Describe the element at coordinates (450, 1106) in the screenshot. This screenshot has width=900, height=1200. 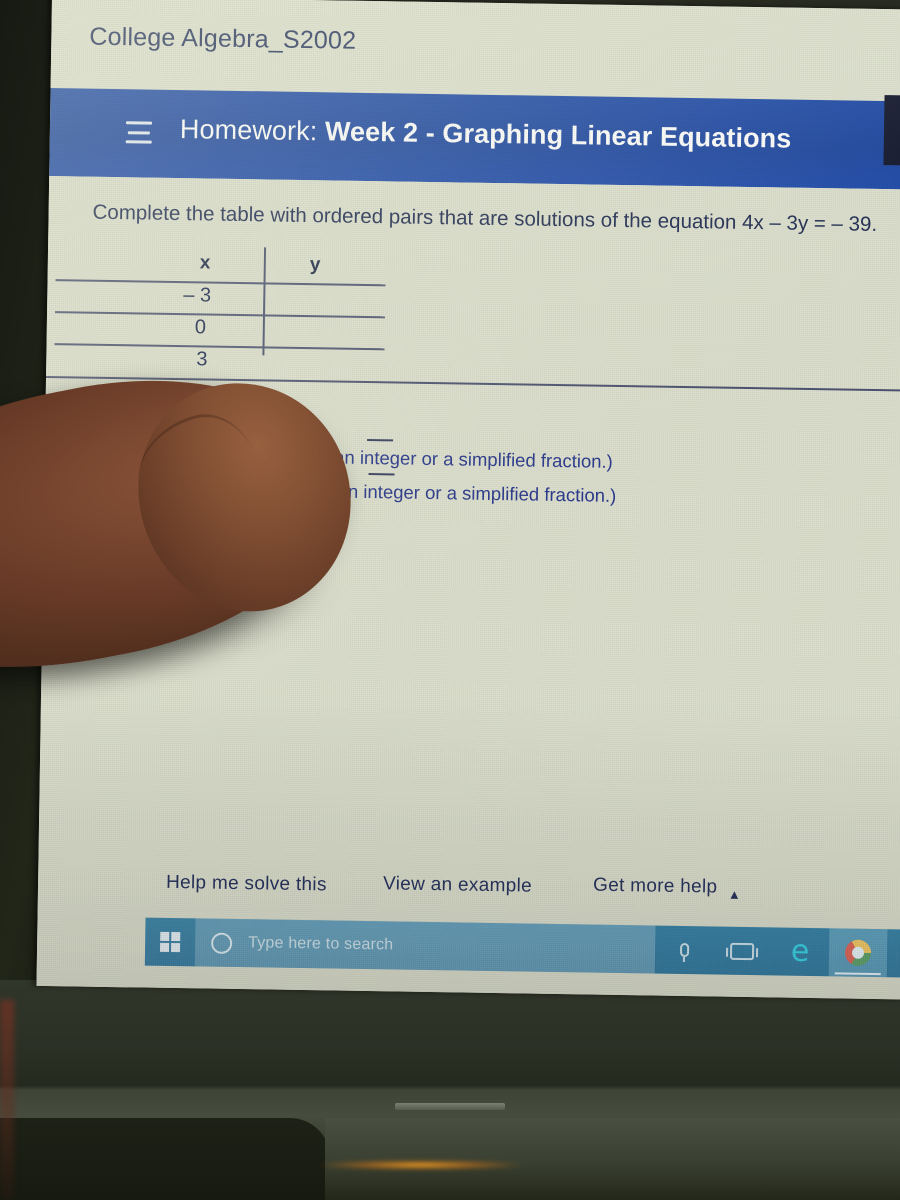
I see `laptop-hinge-strip` at that location.